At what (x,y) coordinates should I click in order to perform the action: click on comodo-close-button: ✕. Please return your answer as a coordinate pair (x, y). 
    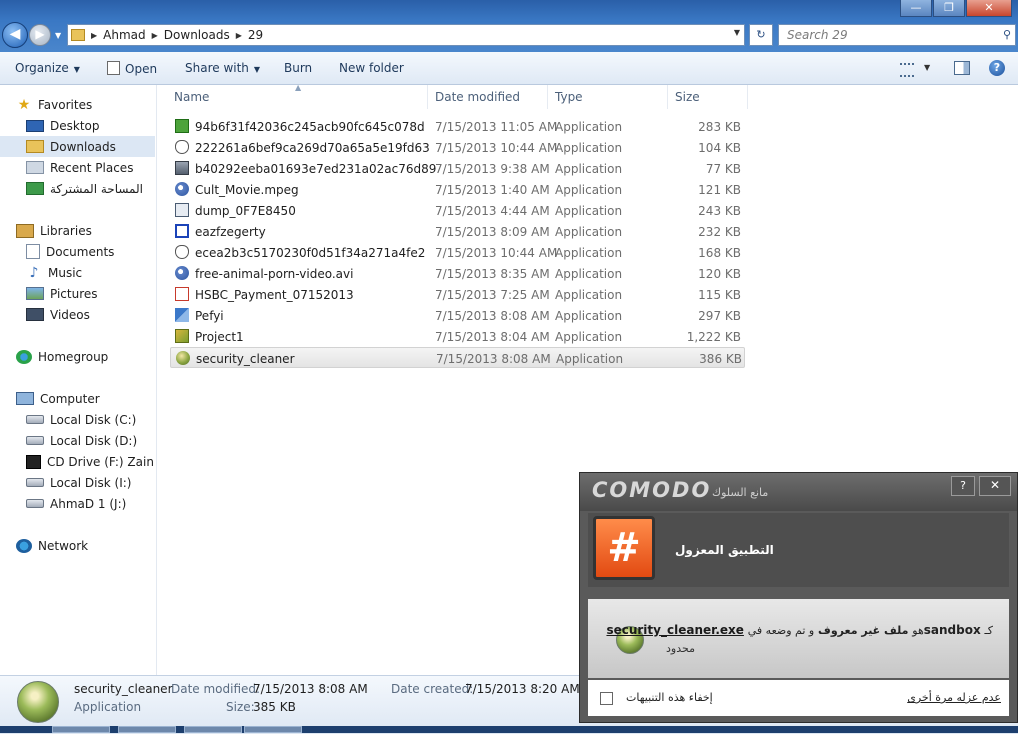
    Looking at the image, I should click on (995, 486).